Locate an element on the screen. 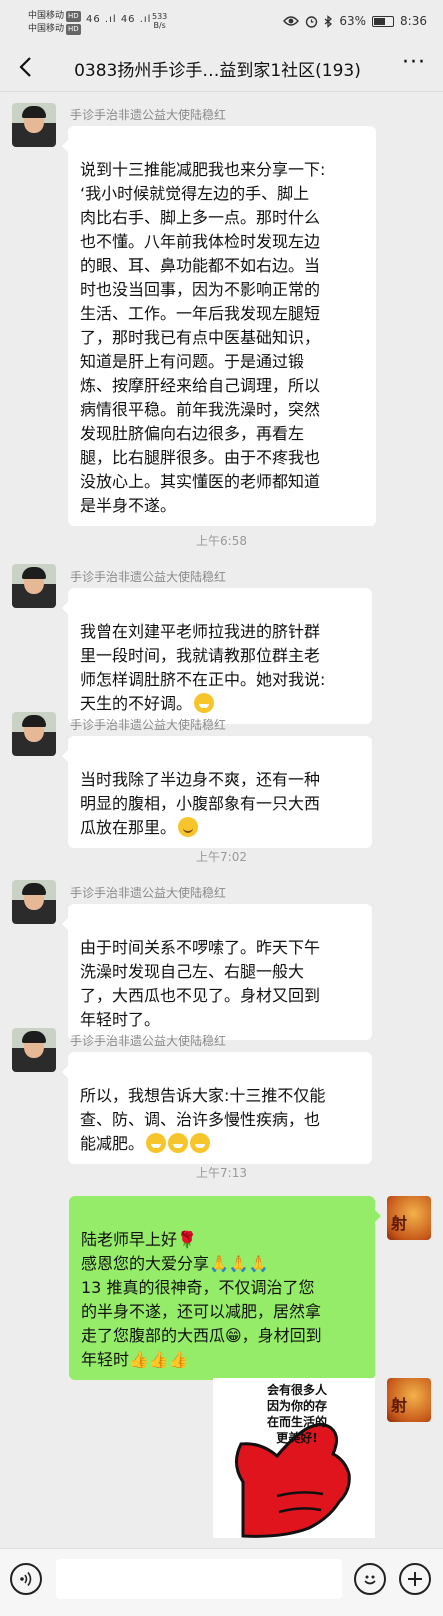  chevron-left-icon is located at coordinates (25, 67).